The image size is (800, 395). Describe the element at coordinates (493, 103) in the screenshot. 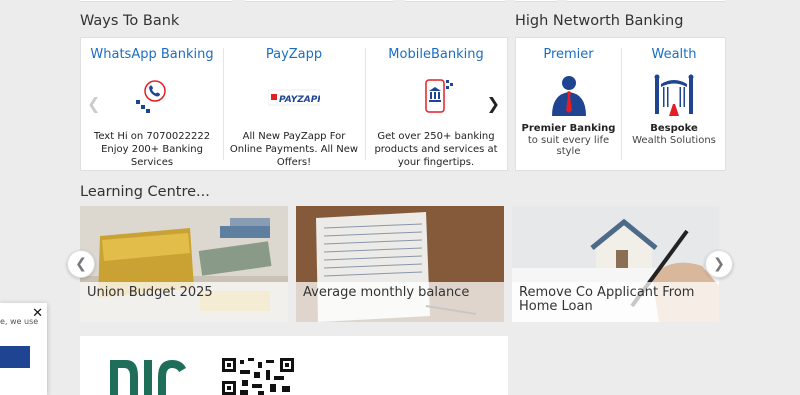

I see `carousel-next-arrow: ❯` at that location.